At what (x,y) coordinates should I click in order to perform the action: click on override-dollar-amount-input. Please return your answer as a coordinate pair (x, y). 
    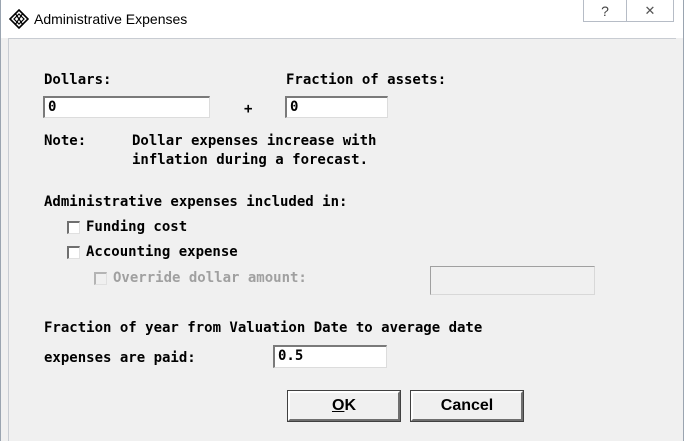
    Looking at the image, I should click on (512, 280).